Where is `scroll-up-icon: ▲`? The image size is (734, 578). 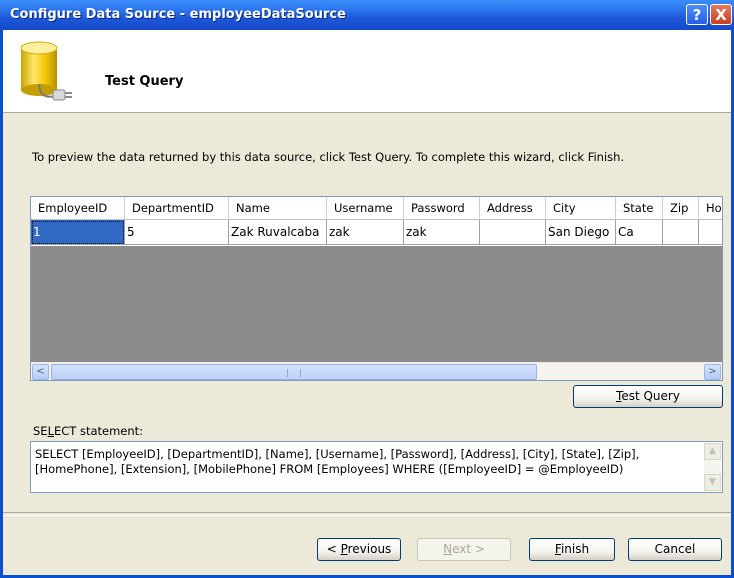 scroll-up-icon: ▲ is located at coordinates (712, 451).